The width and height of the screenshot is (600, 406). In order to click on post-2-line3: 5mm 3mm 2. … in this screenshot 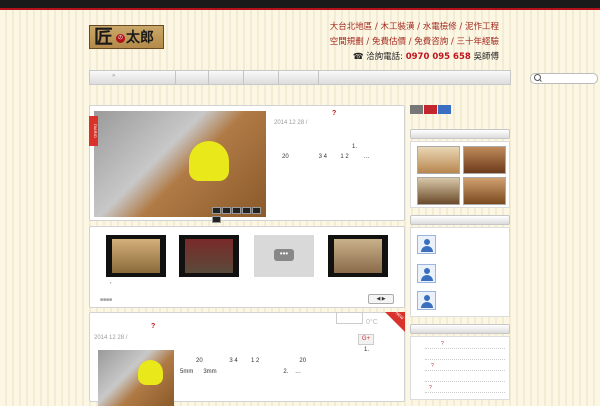, I will do `click(241, 372)`.